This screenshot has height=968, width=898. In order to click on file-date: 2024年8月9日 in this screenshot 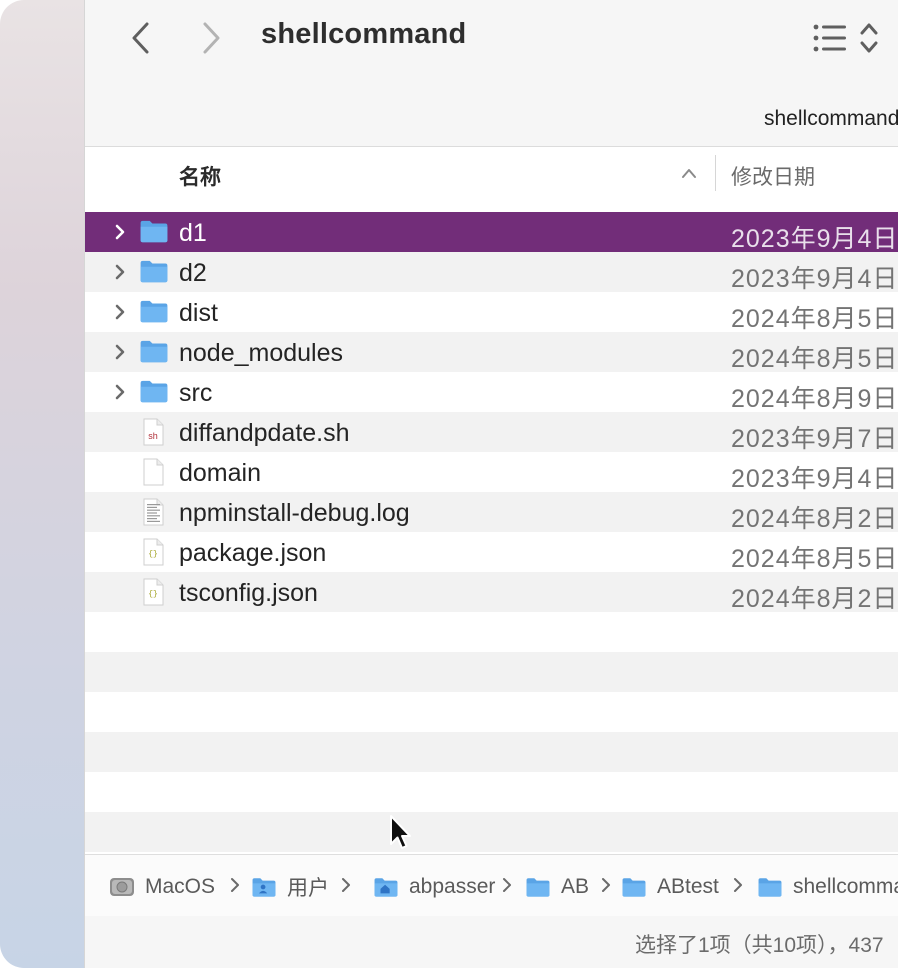, I will do `click(814, 399)`.